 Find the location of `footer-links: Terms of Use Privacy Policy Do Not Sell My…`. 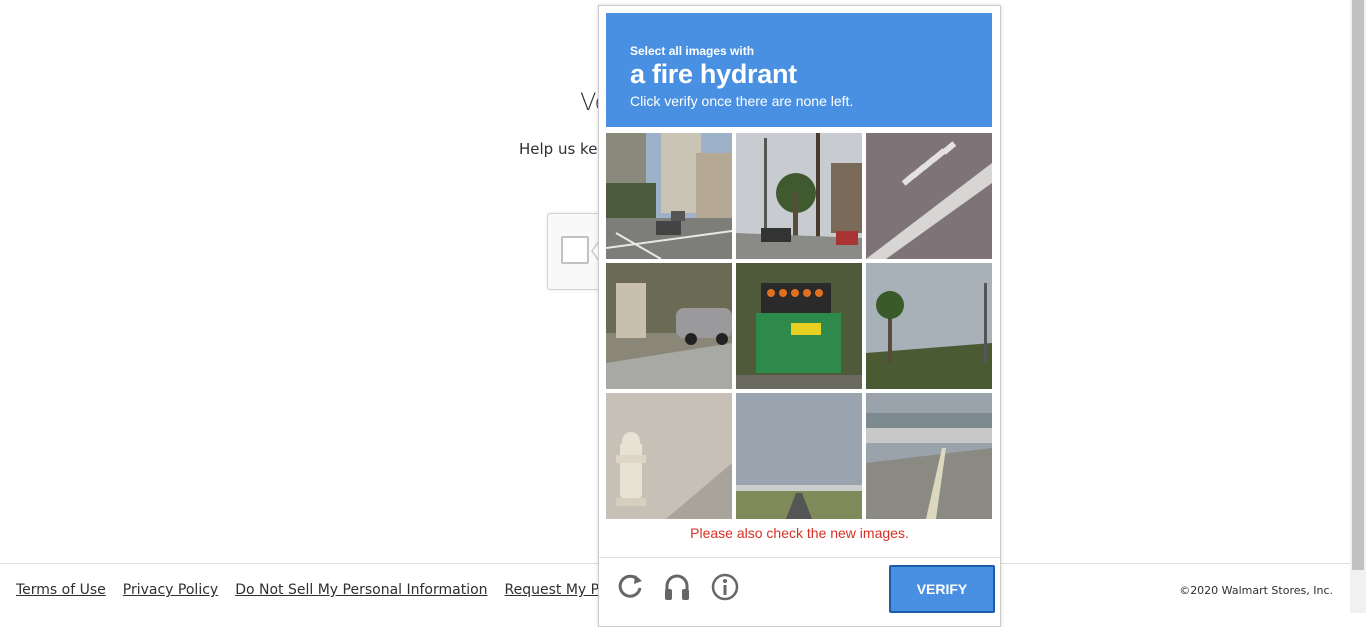

footer-links: Terms of Use Privacy Policy Do Not Sell My… is located at coordinates (350, 590).